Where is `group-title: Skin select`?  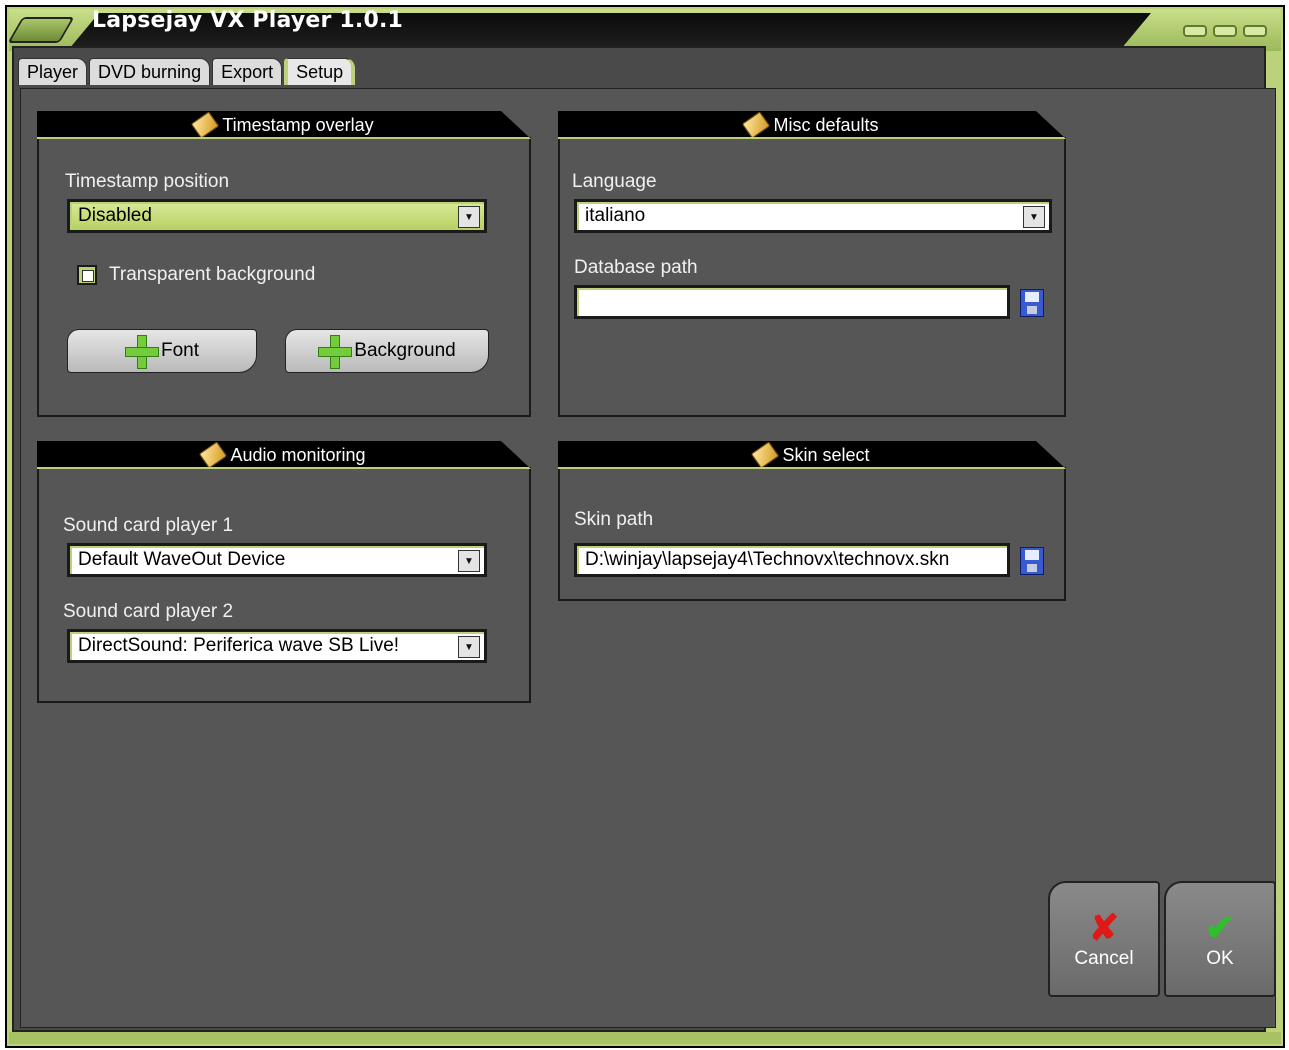 group-title: Skin select is located at coordinates (826, 454).